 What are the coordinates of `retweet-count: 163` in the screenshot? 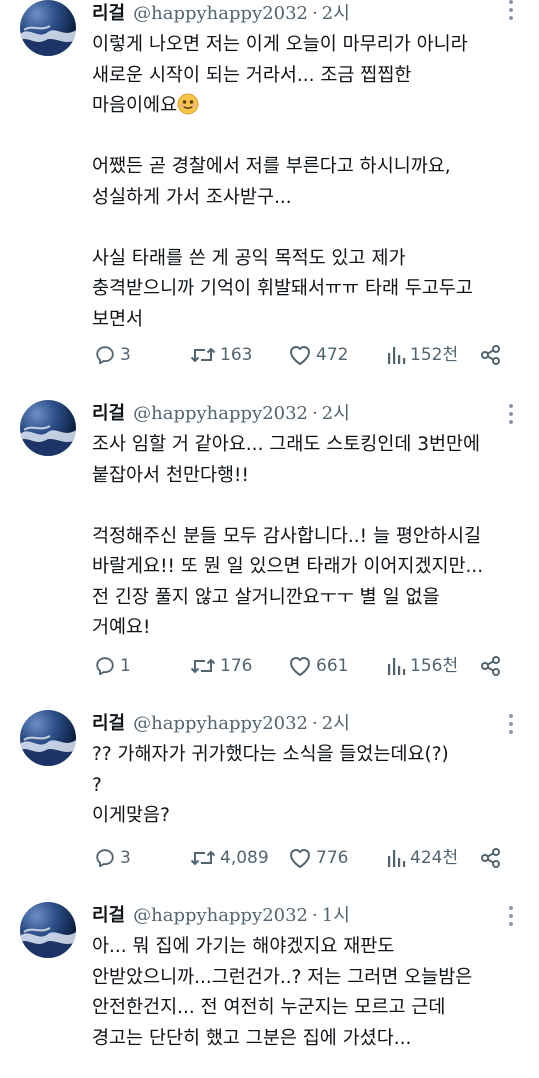 It's located at (236, 355).